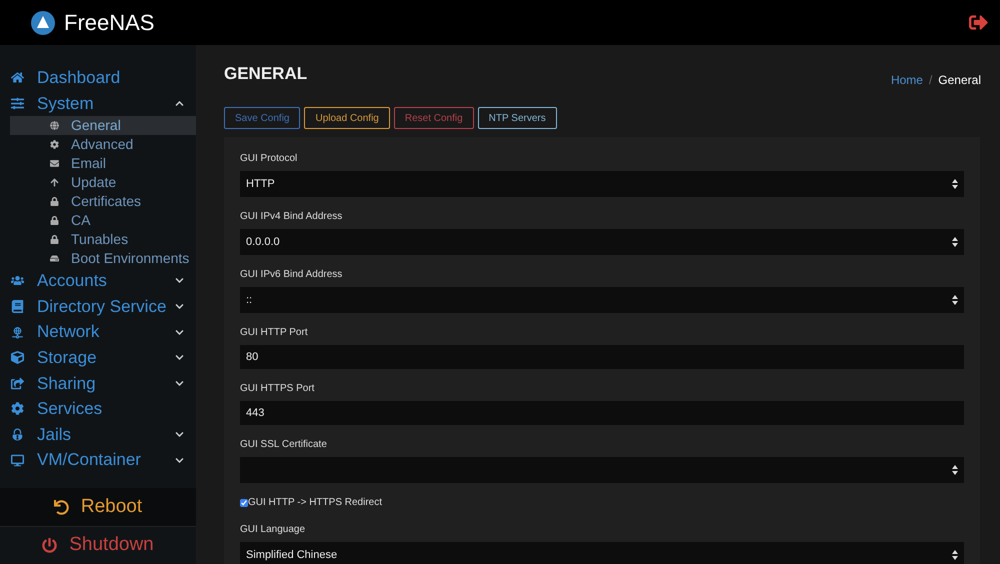 This screenshot has width=1000, height=564. I want to click on share-icon, so click(17, 383).